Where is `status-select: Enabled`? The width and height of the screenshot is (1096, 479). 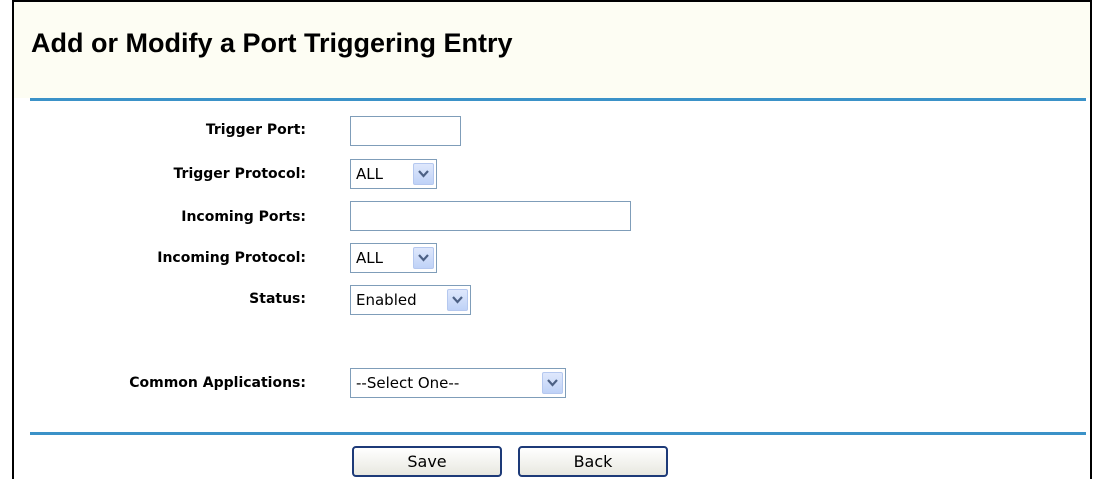
status-select: Enabled is located at coordinates (410, 300).